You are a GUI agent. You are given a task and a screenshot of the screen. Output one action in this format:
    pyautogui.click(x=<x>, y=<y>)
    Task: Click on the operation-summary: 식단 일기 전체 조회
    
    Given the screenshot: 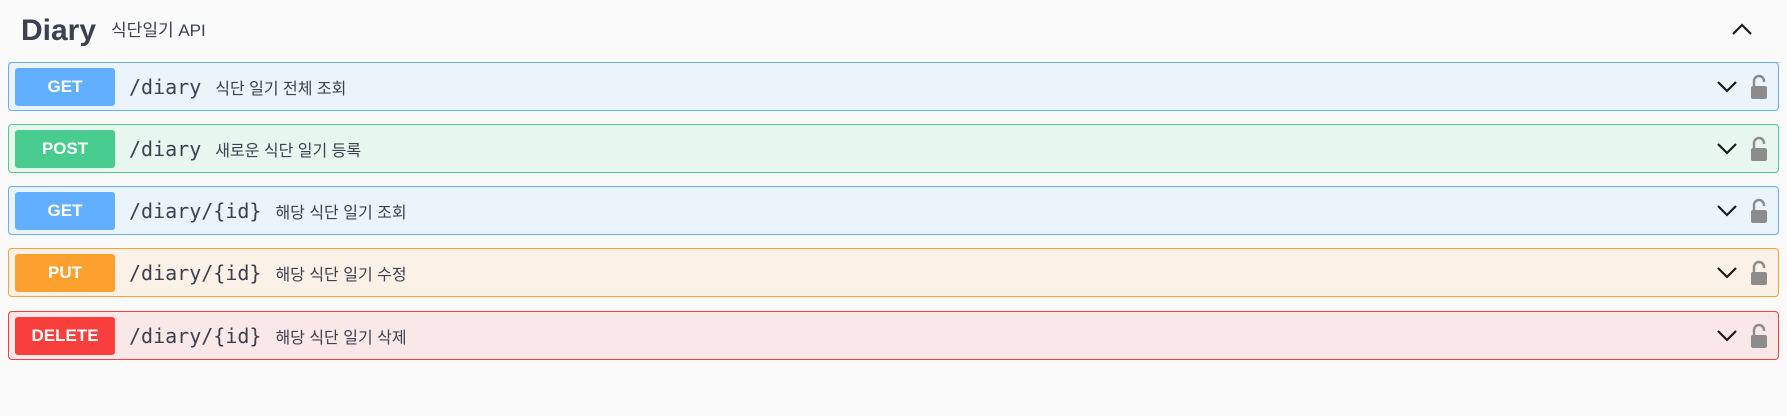 What is the action you would take?
    pyautogui.click(x=281, y=89)
    